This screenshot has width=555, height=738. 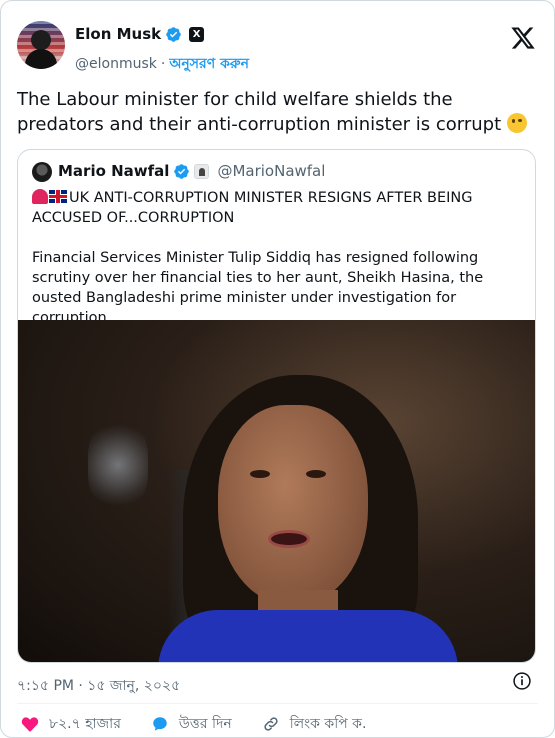 I want to click on author-name-row: Elon Musk X, so click(x=140, y=34).